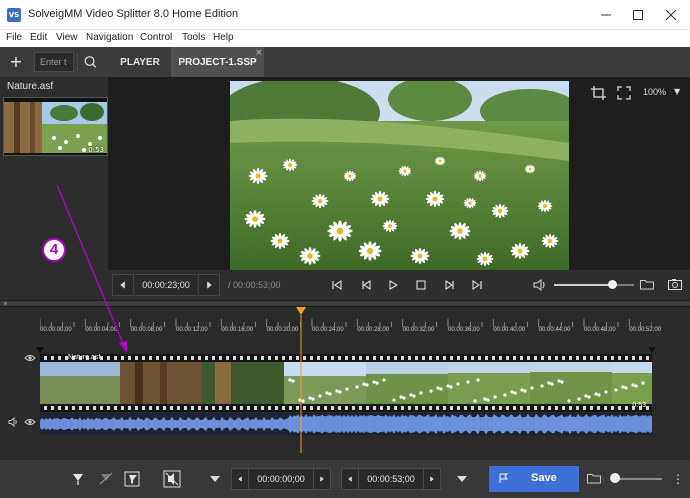 The height and width of the screenshot is (498, 690). What do you see at coordinates (509, 330) in the screenshot?
I see `ruler-tick-label: 00:00:40;00` at bounding box center [509, 330].